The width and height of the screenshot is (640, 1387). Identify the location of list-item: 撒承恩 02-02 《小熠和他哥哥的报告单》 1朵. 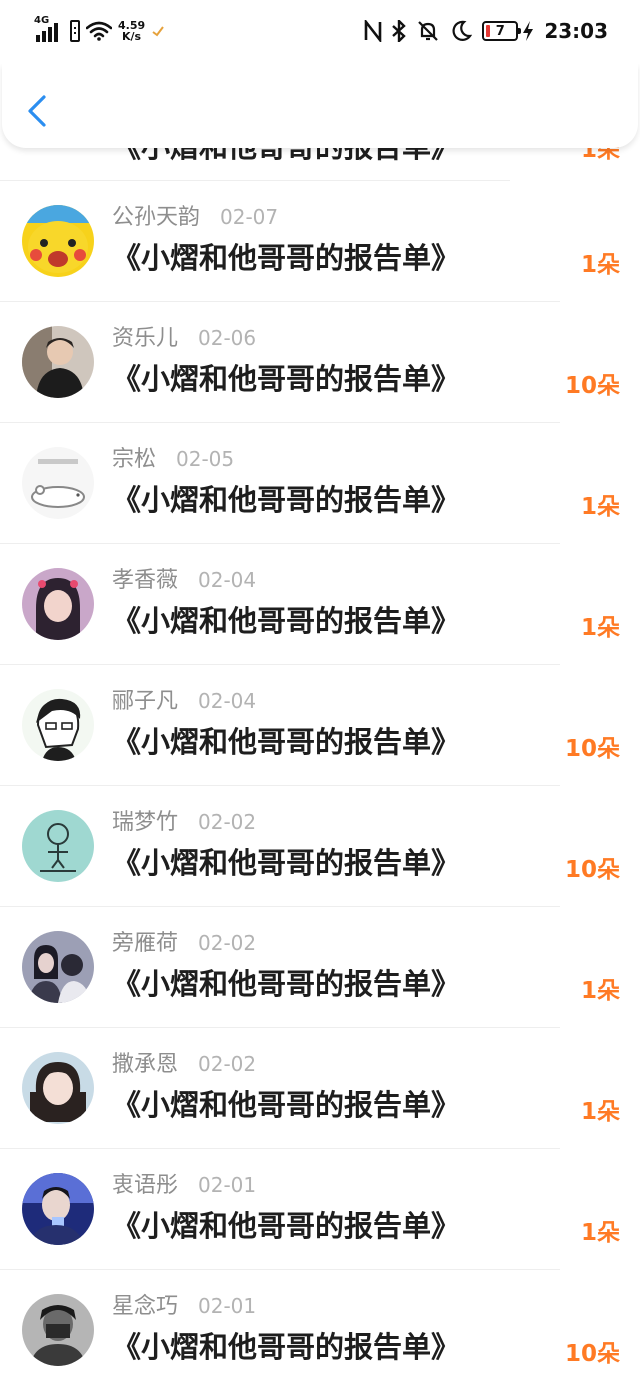
(320, 1088).